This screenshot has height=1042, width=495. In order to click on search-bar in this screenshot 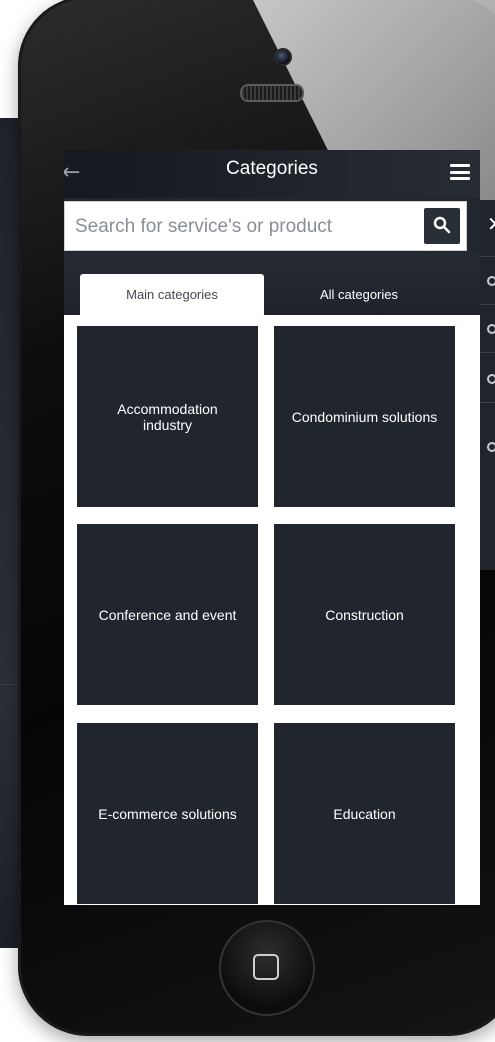, I will do `click(265, 226)`.